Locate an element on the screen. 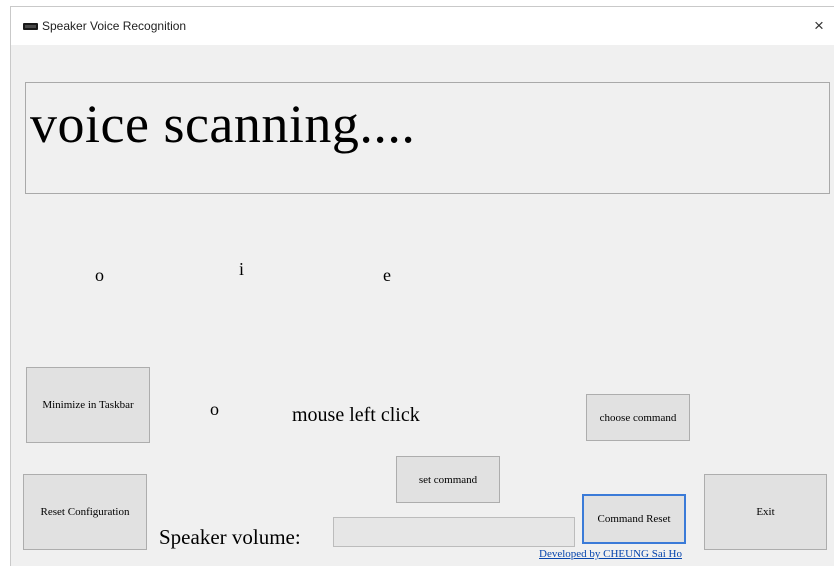  title-bar: Speaker Voice Recognition × is located at coordinates (422, 26).